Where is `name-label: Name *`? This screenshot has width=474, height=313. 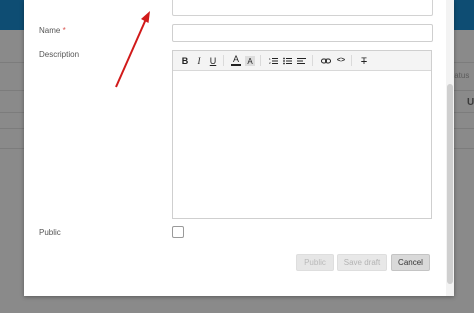 name-label: Name * is located at coordinates (52, 30).